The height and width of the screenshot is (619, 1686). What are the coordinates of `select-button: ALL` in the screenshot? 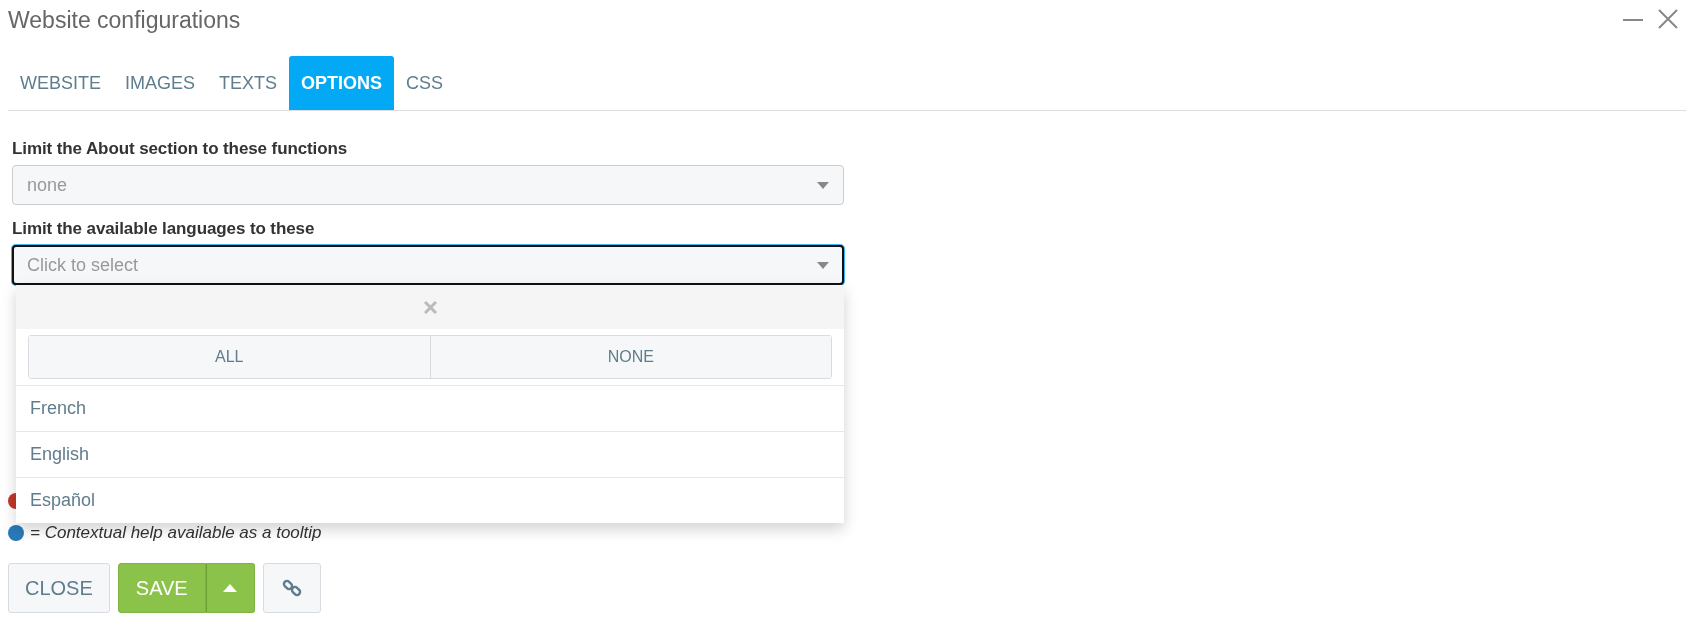 It's located at (229, 357).